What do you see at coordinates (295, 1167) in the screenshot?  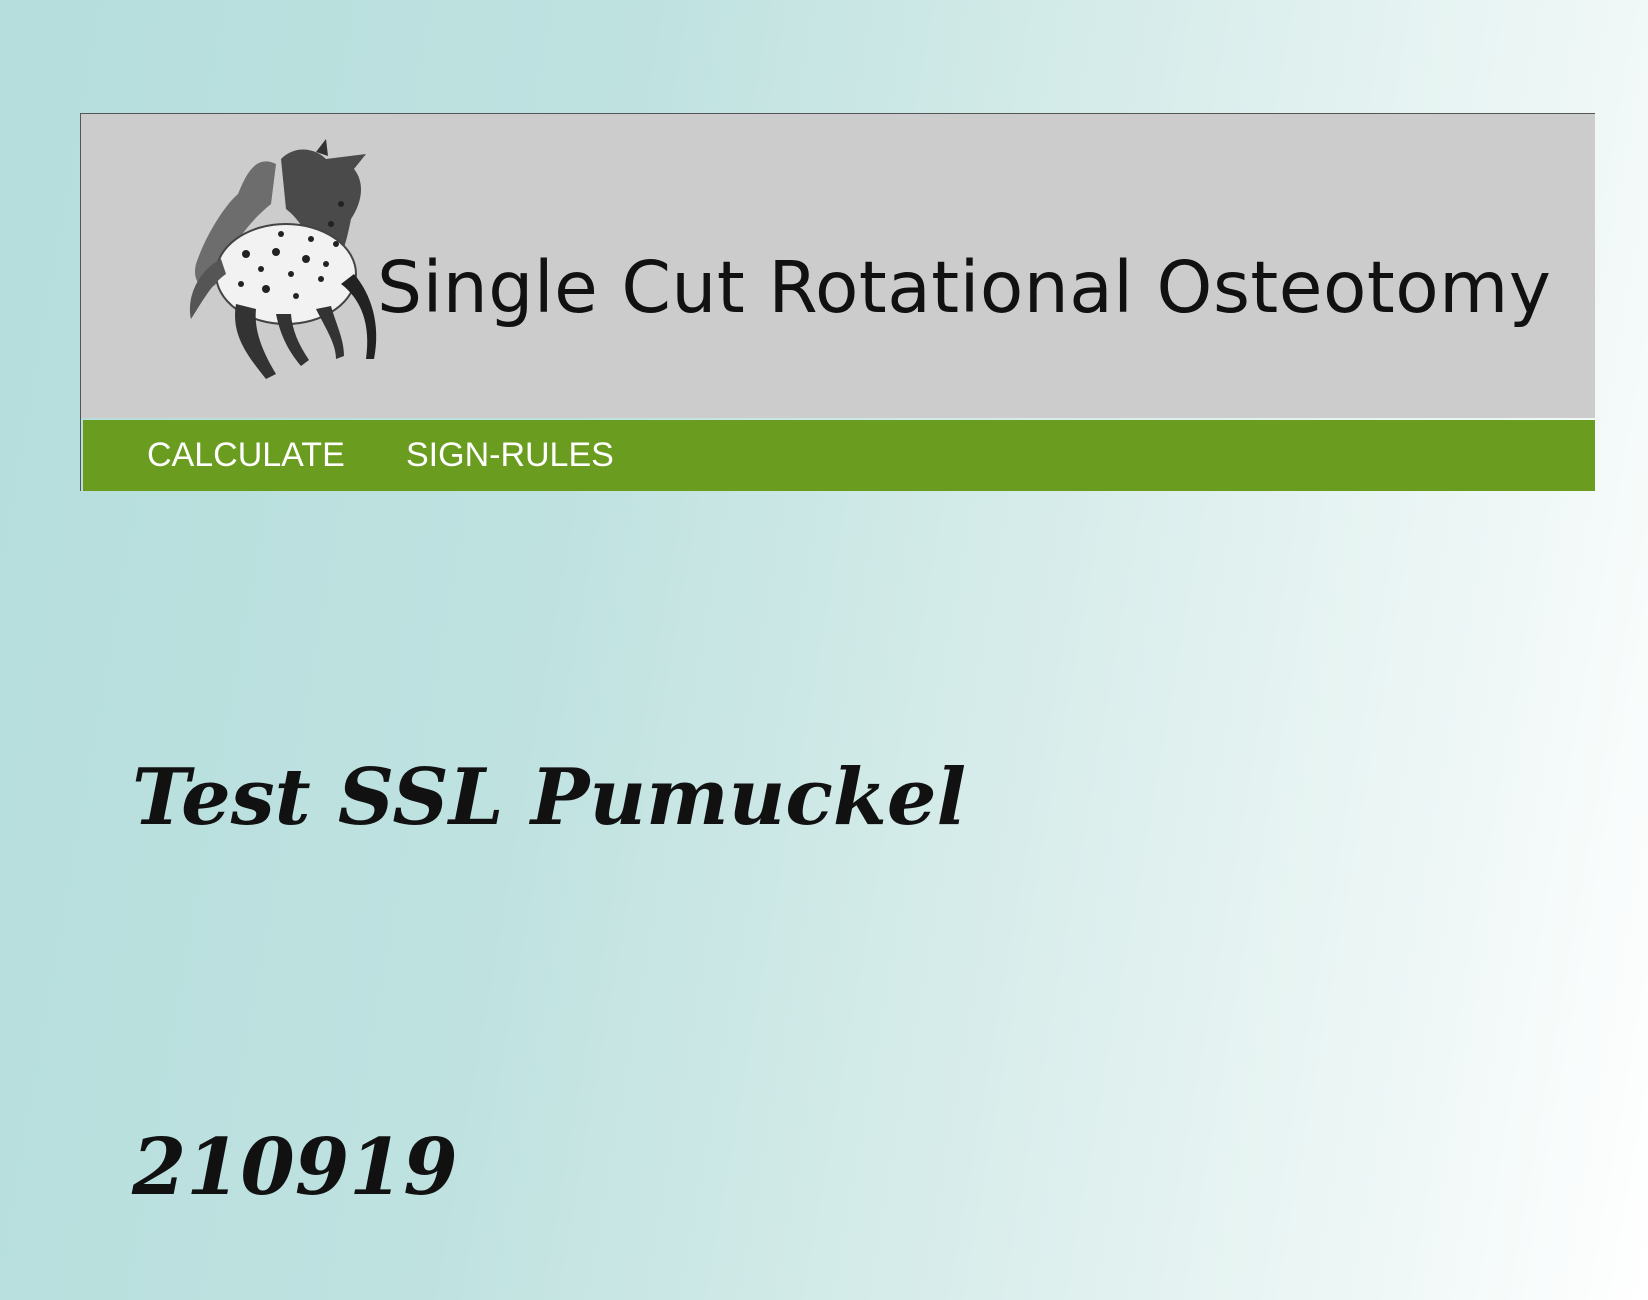 I see `date-text: 210919` at bounding box center [295, 1167].